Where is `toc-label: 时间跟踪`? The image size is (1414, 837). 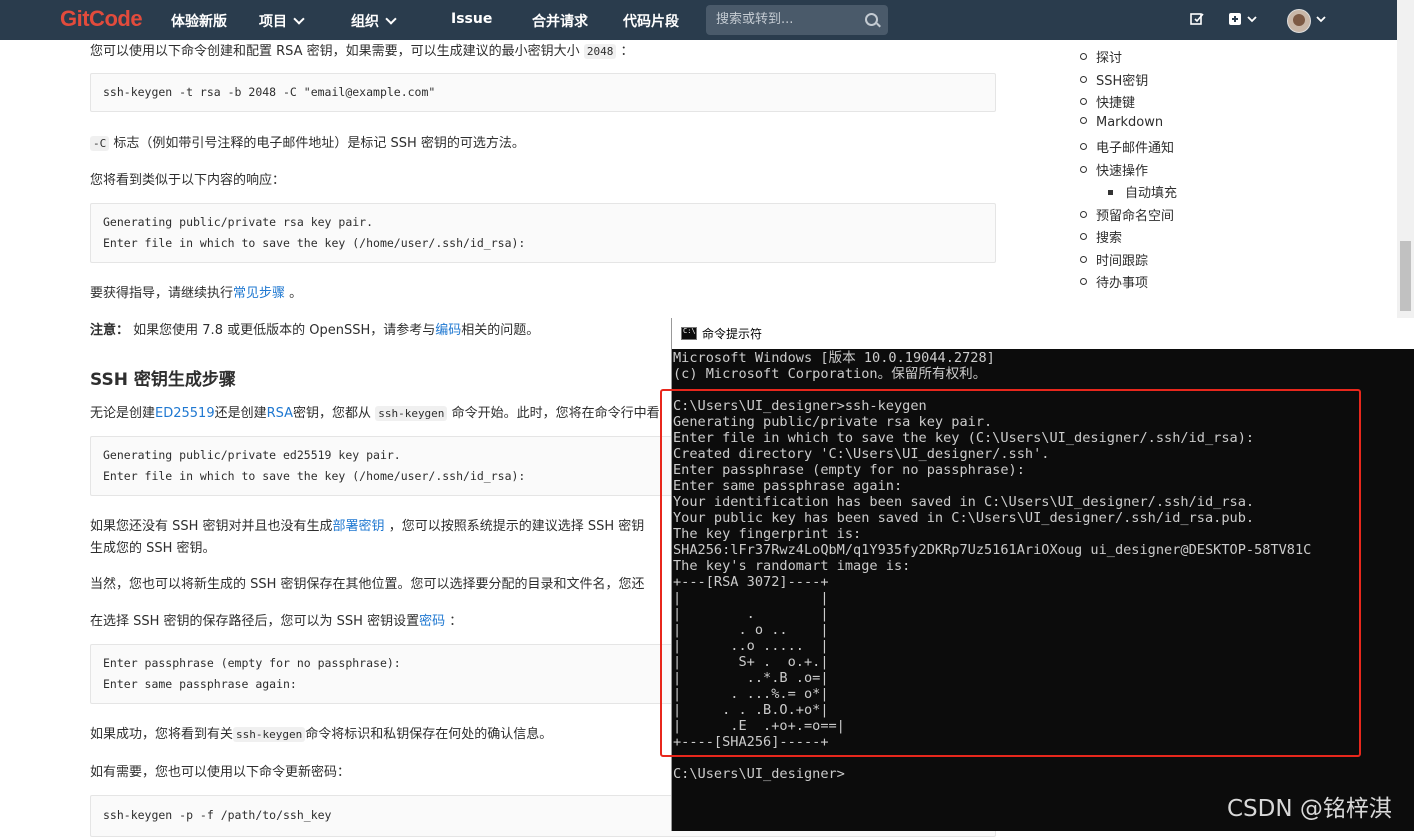 toc-label: 时间跟踪 is located at coordinates (1122, 261).